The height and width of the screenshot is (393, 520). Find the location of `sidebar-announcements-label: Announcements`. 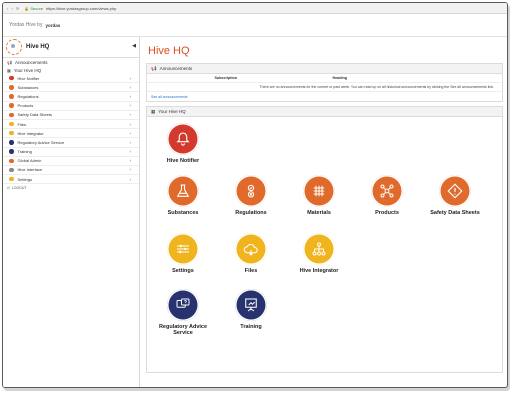

sidebar-announcements-label: Announcements is located at coordinates (31, 62).